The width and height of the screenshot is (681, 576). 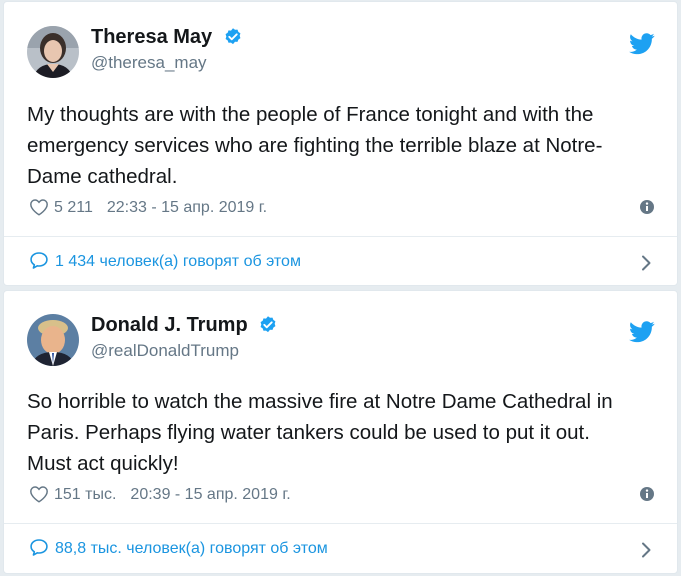 What do you see at coordinates (342, 495) in the screenshot?
I see `tweet-meta: 151 тыс. 20:39 - 15 апр. 2019 г.` at bounding box center [342, 495].